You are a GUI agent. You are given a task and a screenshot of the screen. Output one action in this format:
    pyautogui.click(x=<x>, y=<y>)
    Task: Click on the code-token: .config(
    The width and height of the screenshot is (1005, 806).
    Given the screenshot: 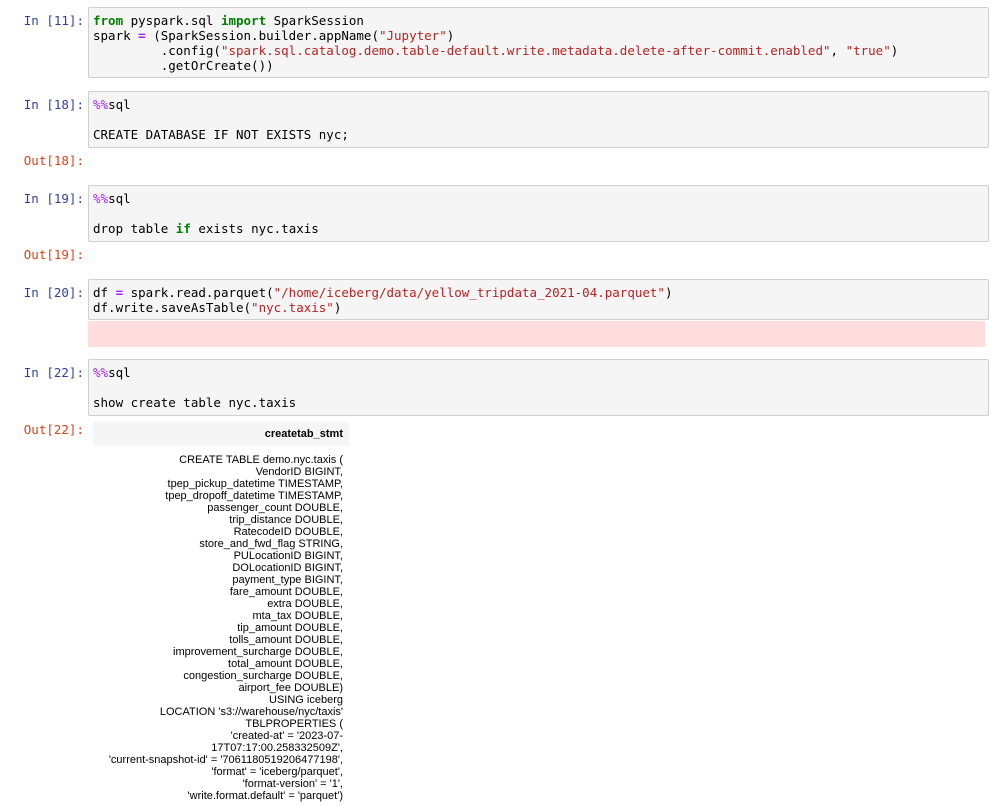 What is the action you would take?
    pyautogui.click(x=157, y=50)
    